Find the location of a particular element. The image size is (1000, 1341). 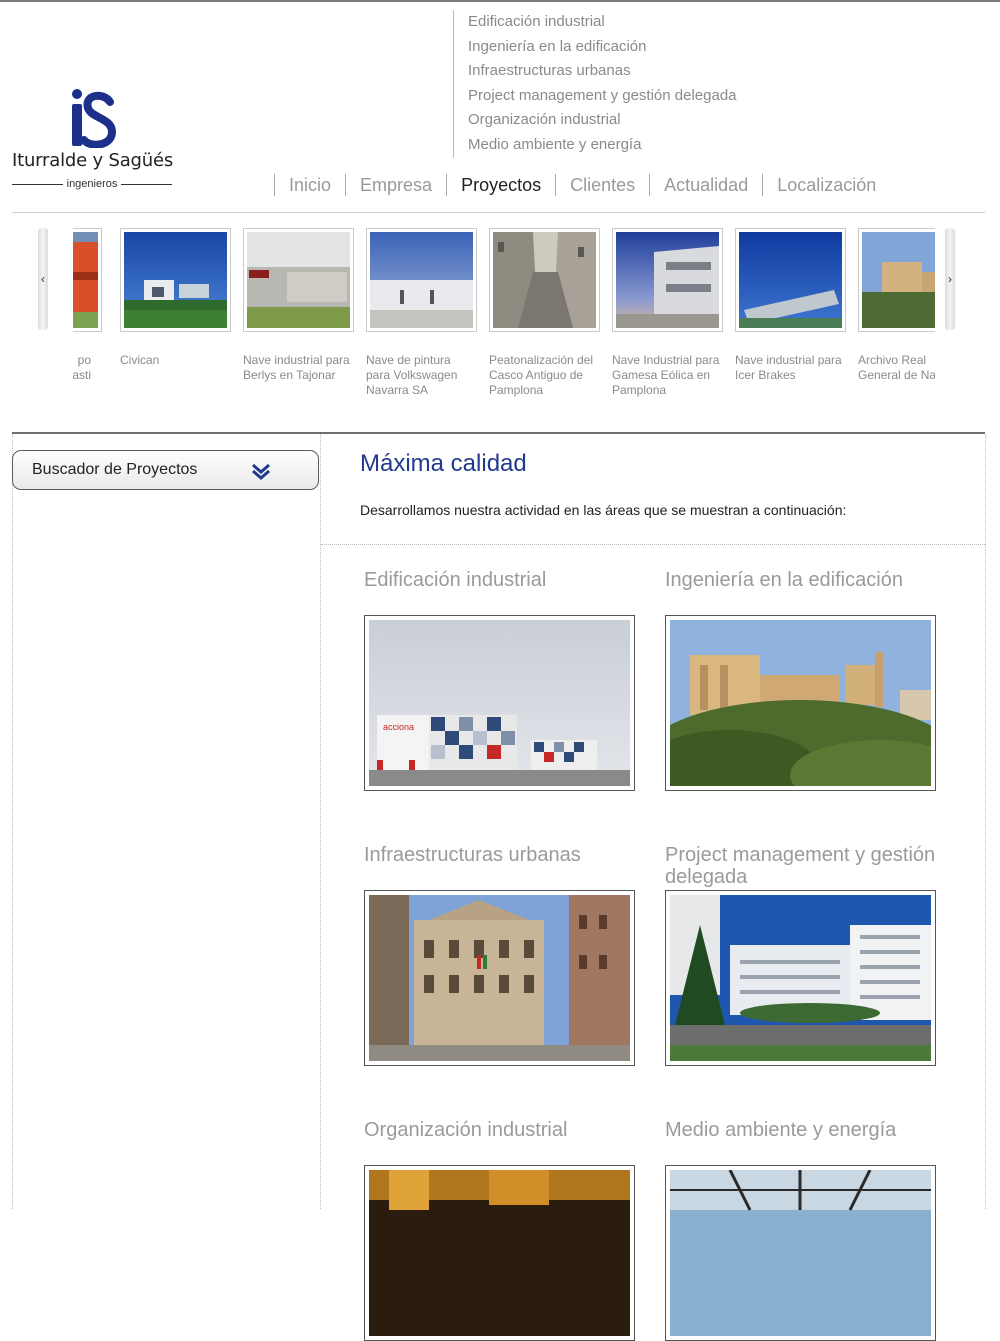

area-image-link: acciona is located at coordinates (499, 703).